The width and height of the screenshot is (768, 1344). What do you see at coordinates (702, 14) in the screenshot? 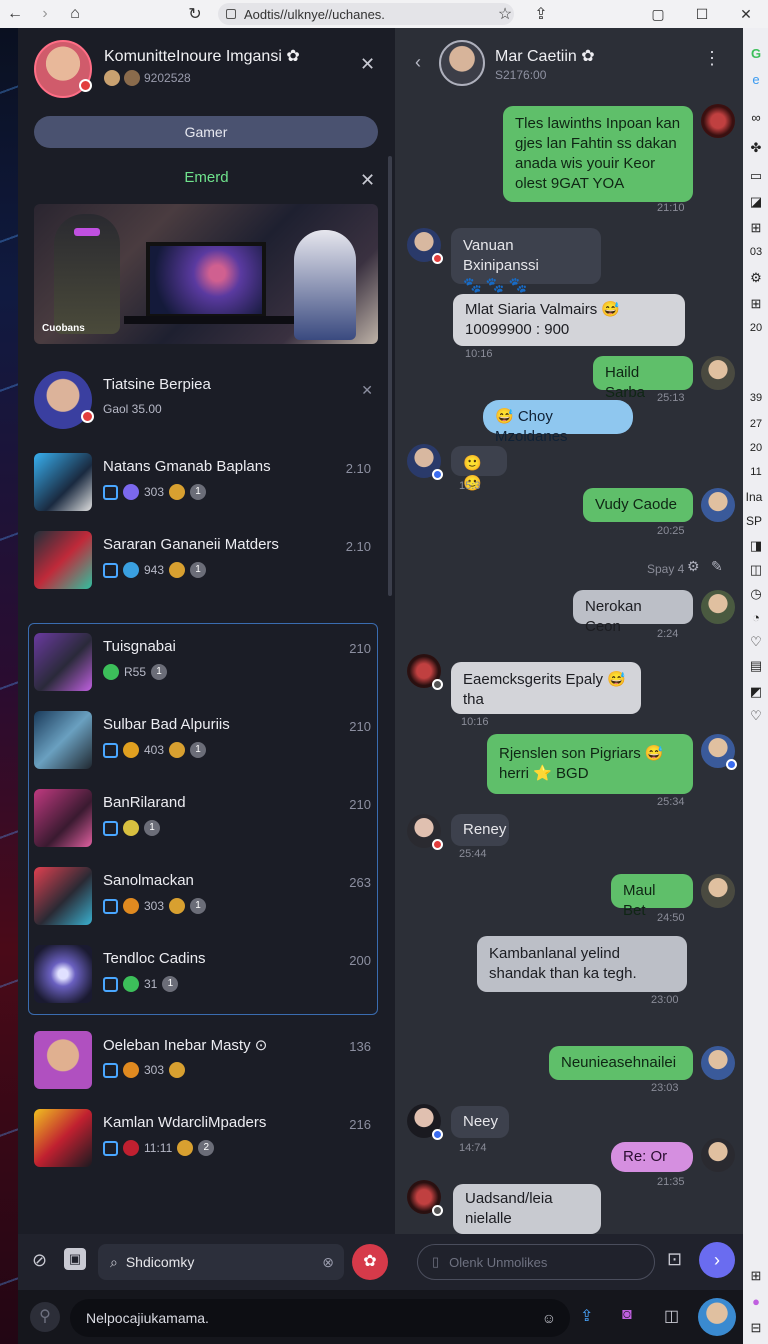
I see `maximize-icon: ☐` at bounding box center [702, 14].